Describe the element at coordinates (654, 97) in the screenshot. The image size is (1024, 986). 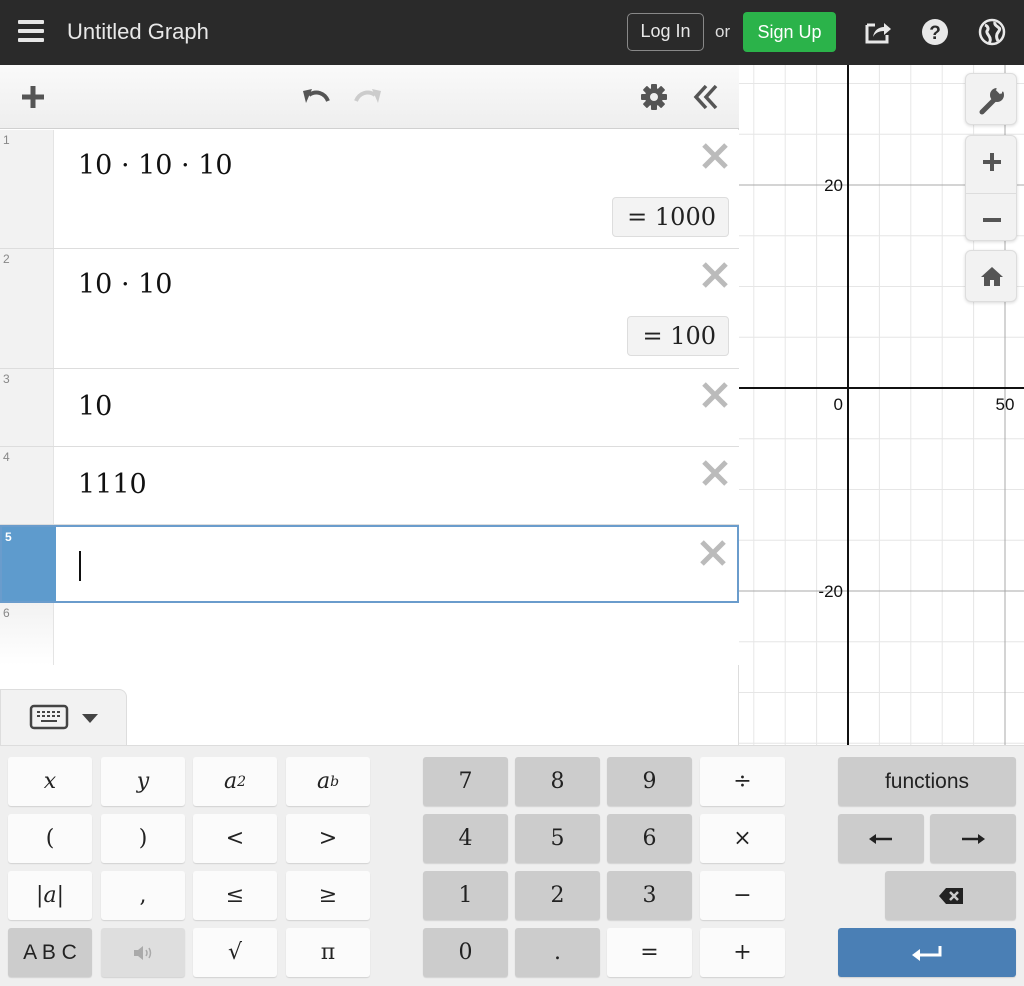
I see `settings-icon` at that location.